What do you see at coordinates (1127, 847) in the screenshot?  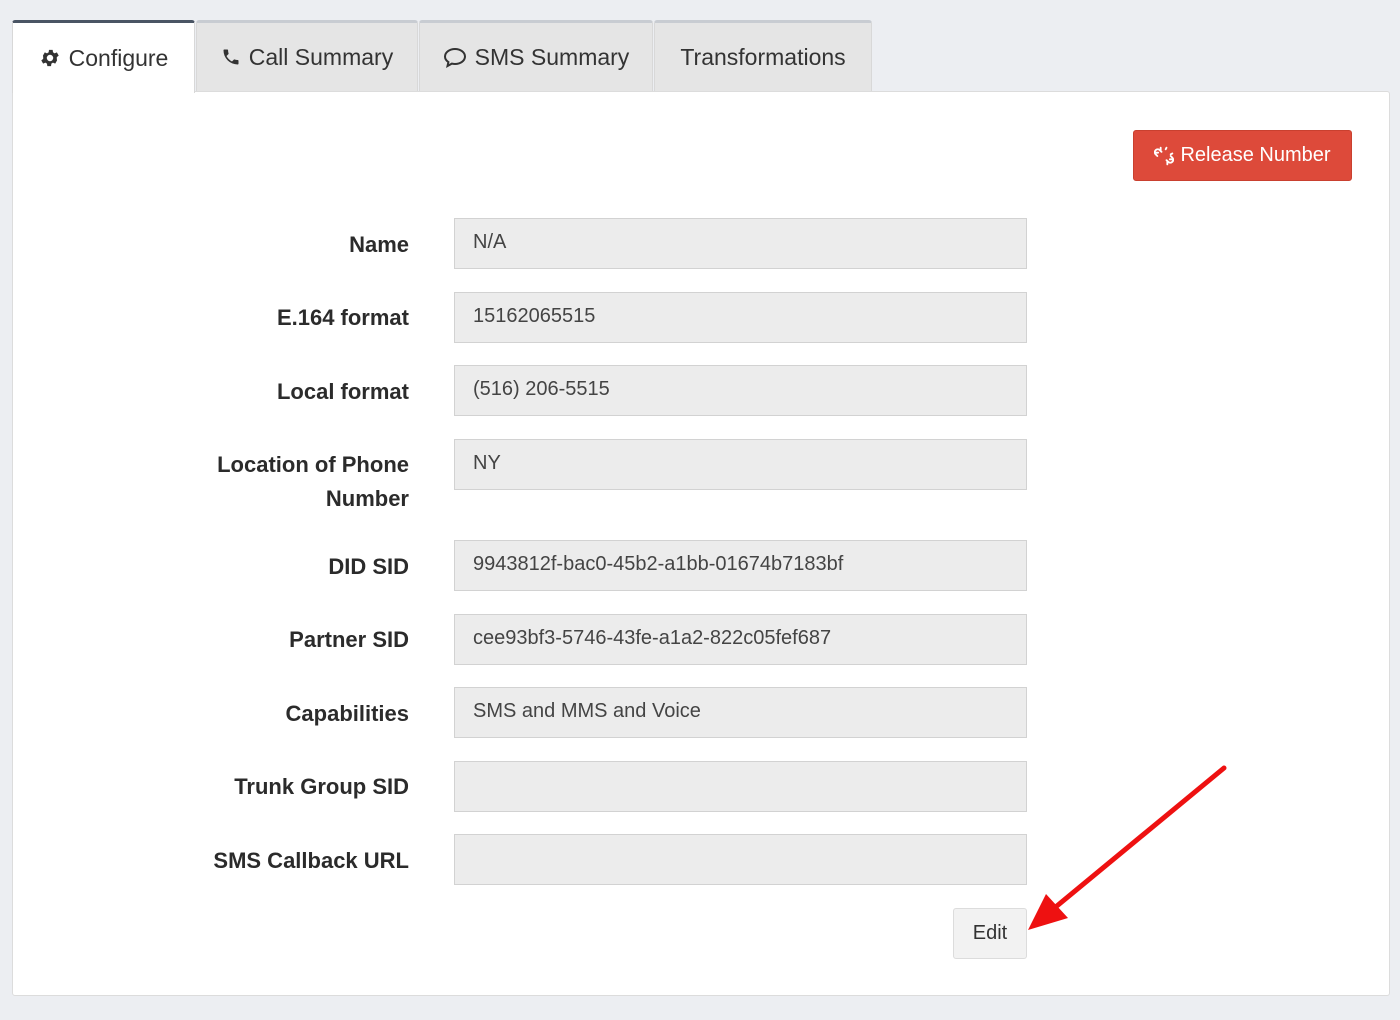 I see `annotation-arrow` at bounding box center [1127, 847].